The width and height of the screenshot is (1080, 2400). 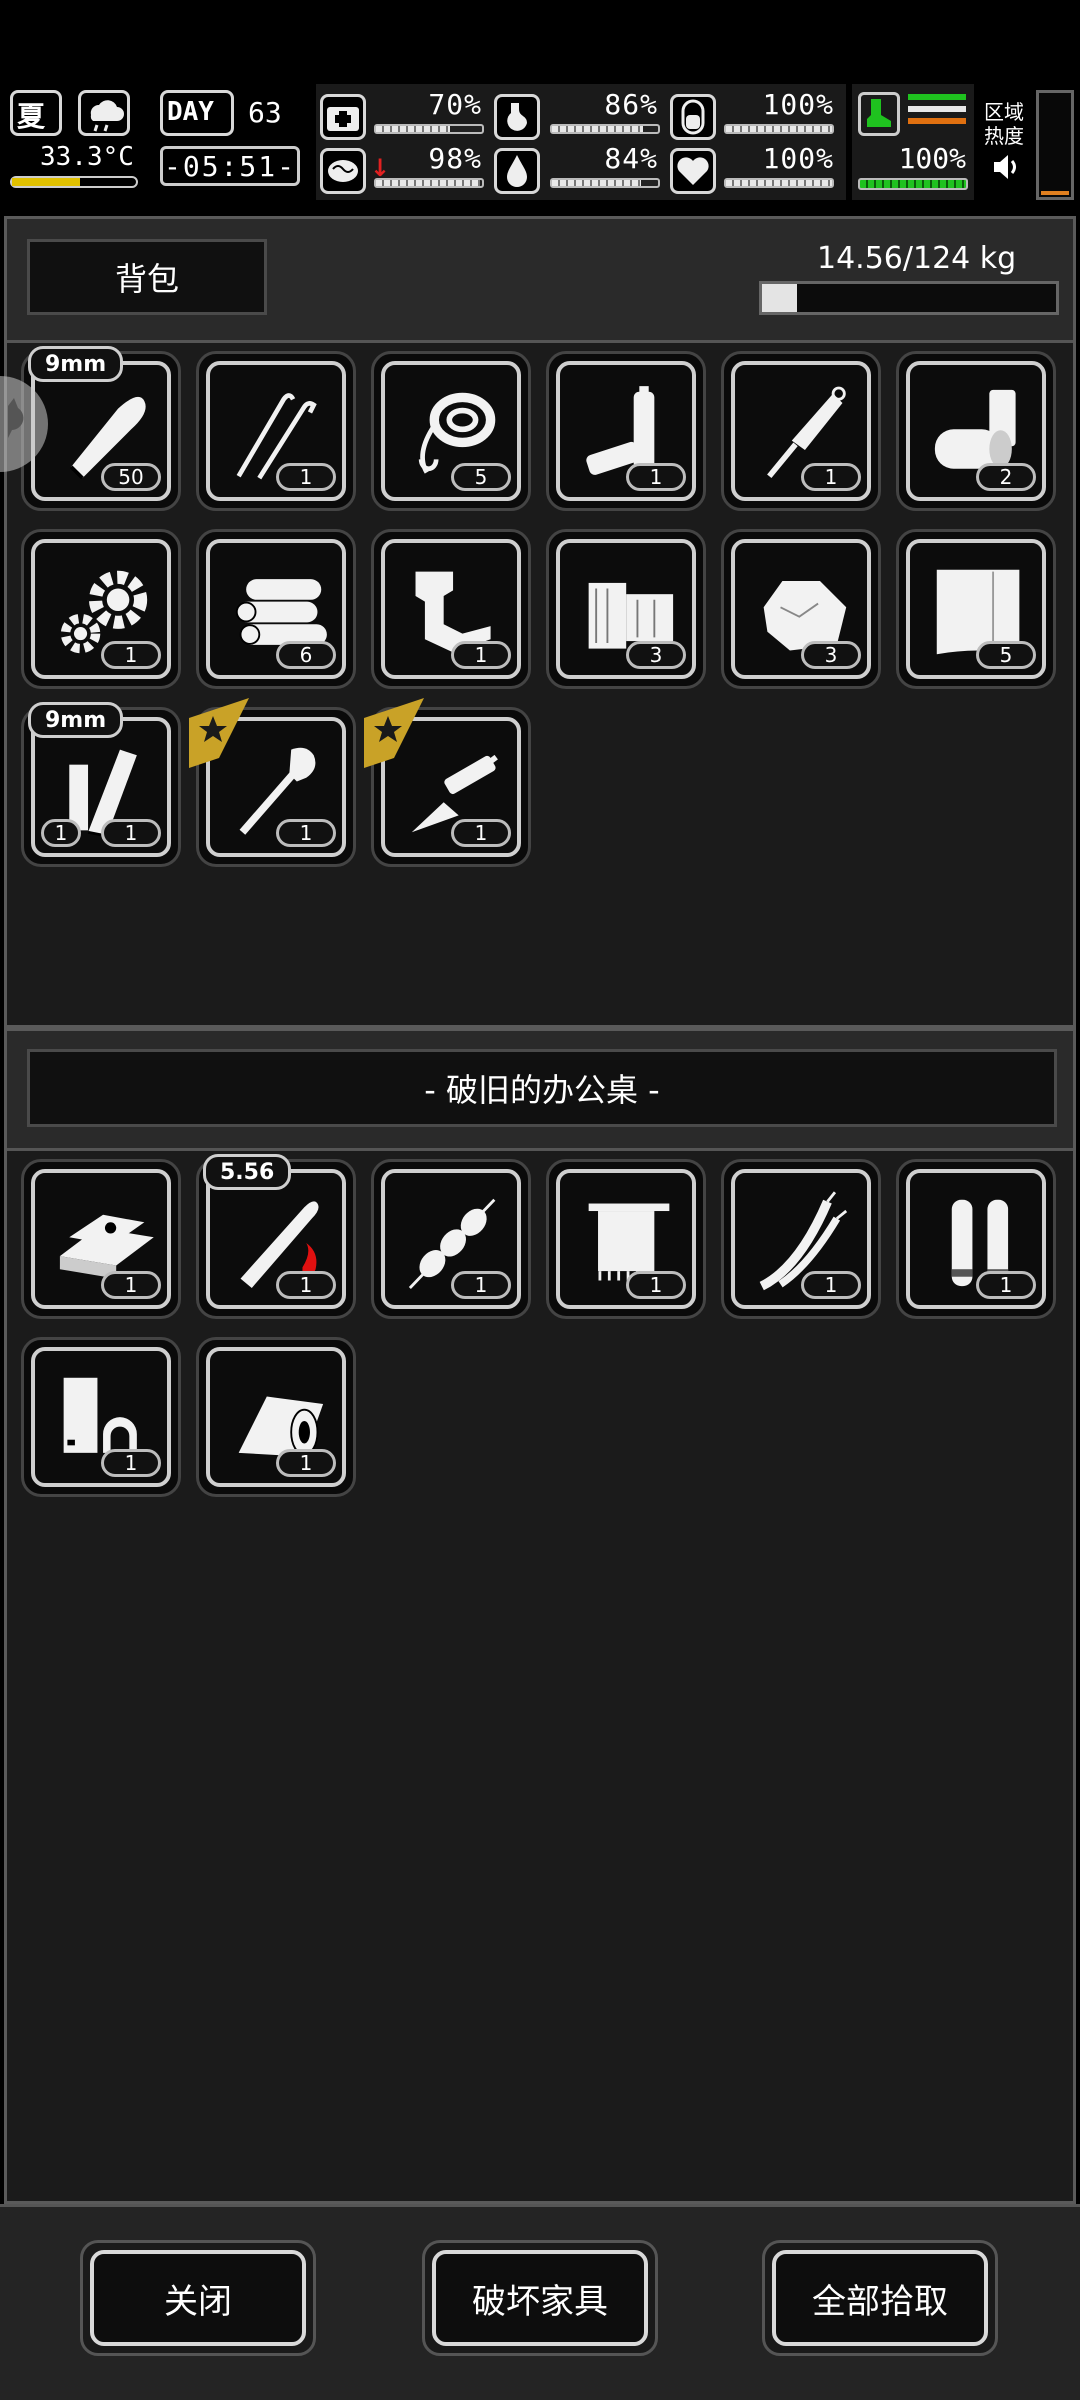 I want to click on item-slot: 1 5.56, so click(x=276, y=1236).